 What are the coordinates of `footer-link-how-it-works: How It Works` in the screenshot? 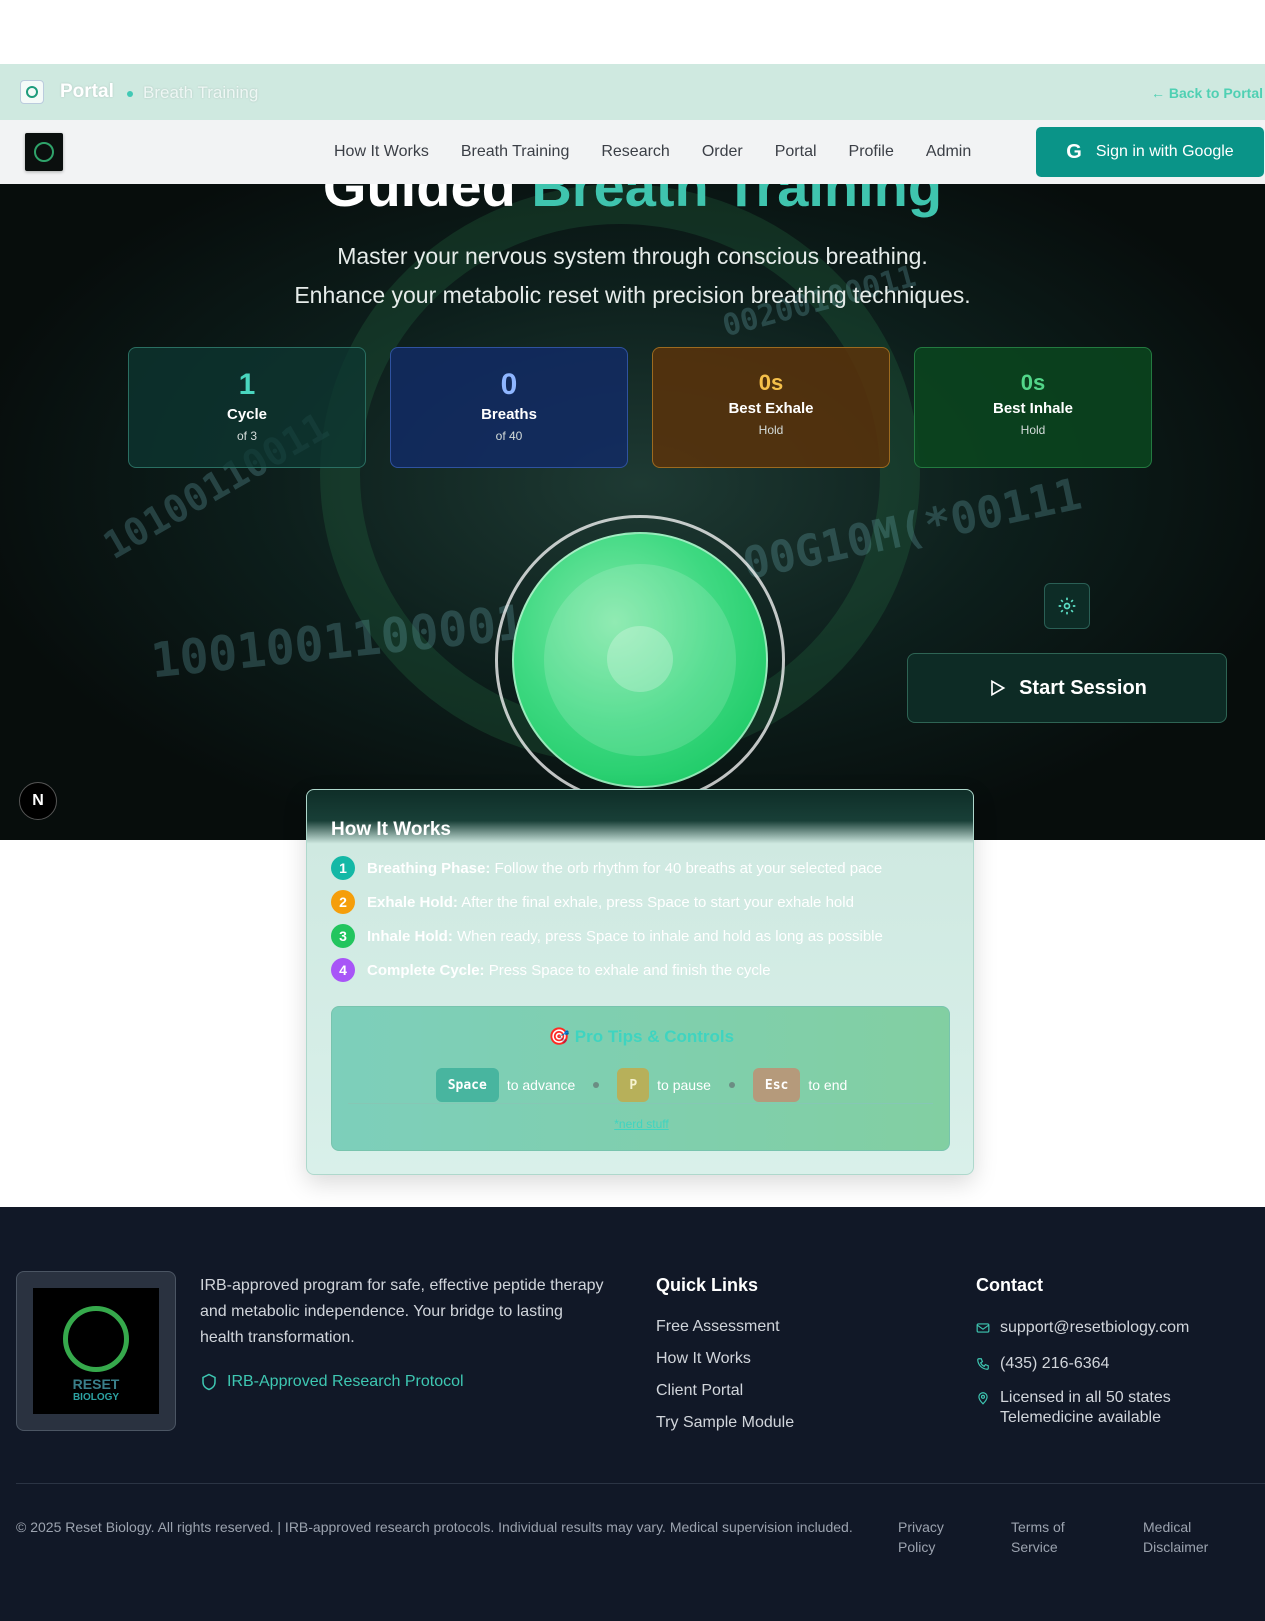 It's located at (703, 1359).